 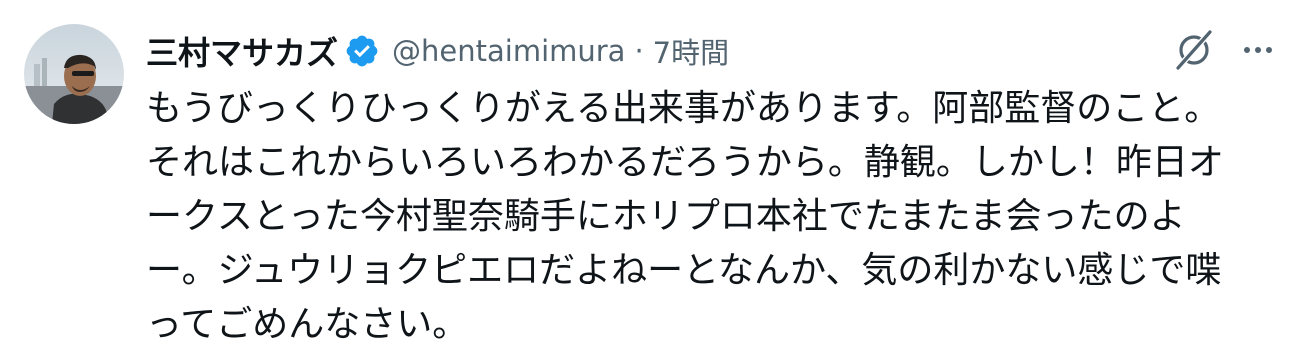 I want to click on grok-icon, so click(x=1194, y=50).